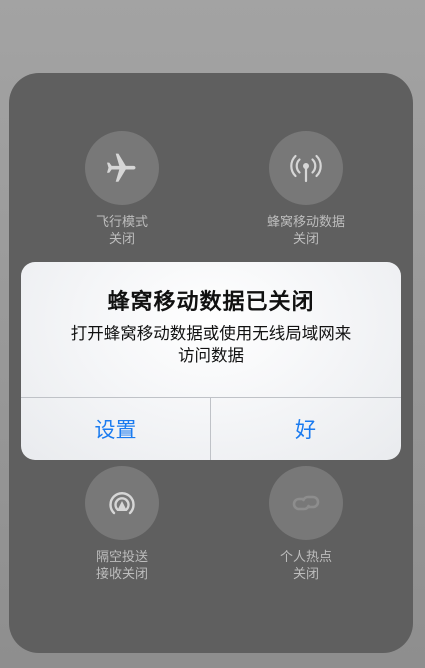 This screenshot has width=425, height=668. Describe the element at coordinates (211, 355) in the screenshot. I see `alert-message-line-2: 访问数据` at that location.